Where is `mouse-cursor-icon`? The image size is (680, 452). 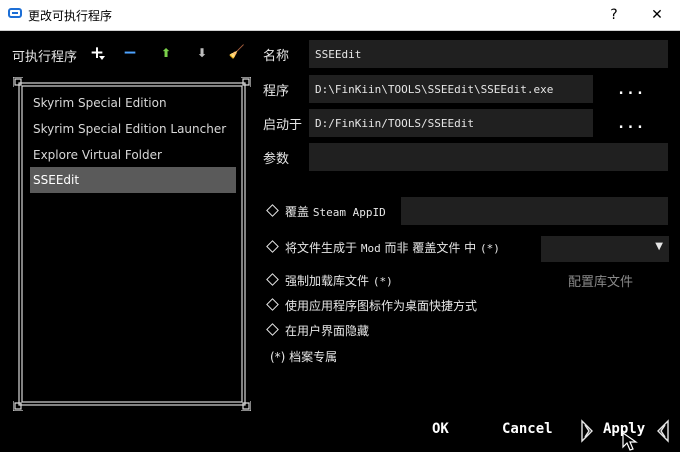 mouse-cursor-icon is located at coordinates (630, 441).